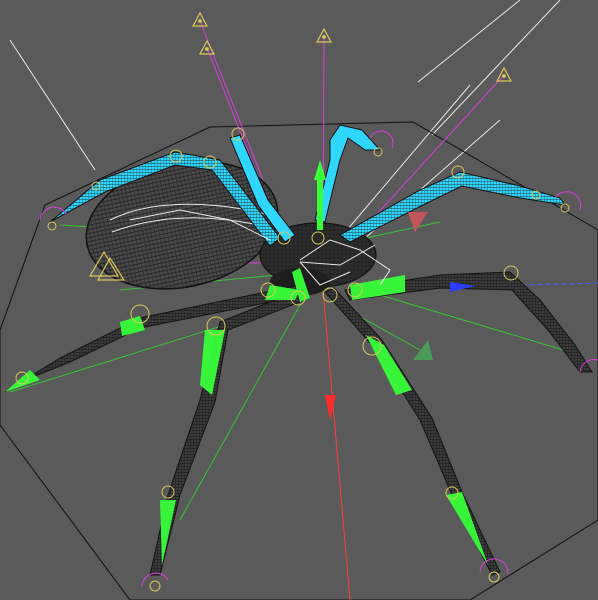 The height and width of the screenshot is (600, 598). I want to click on rotation-wedge-icon, so click(418, 222).